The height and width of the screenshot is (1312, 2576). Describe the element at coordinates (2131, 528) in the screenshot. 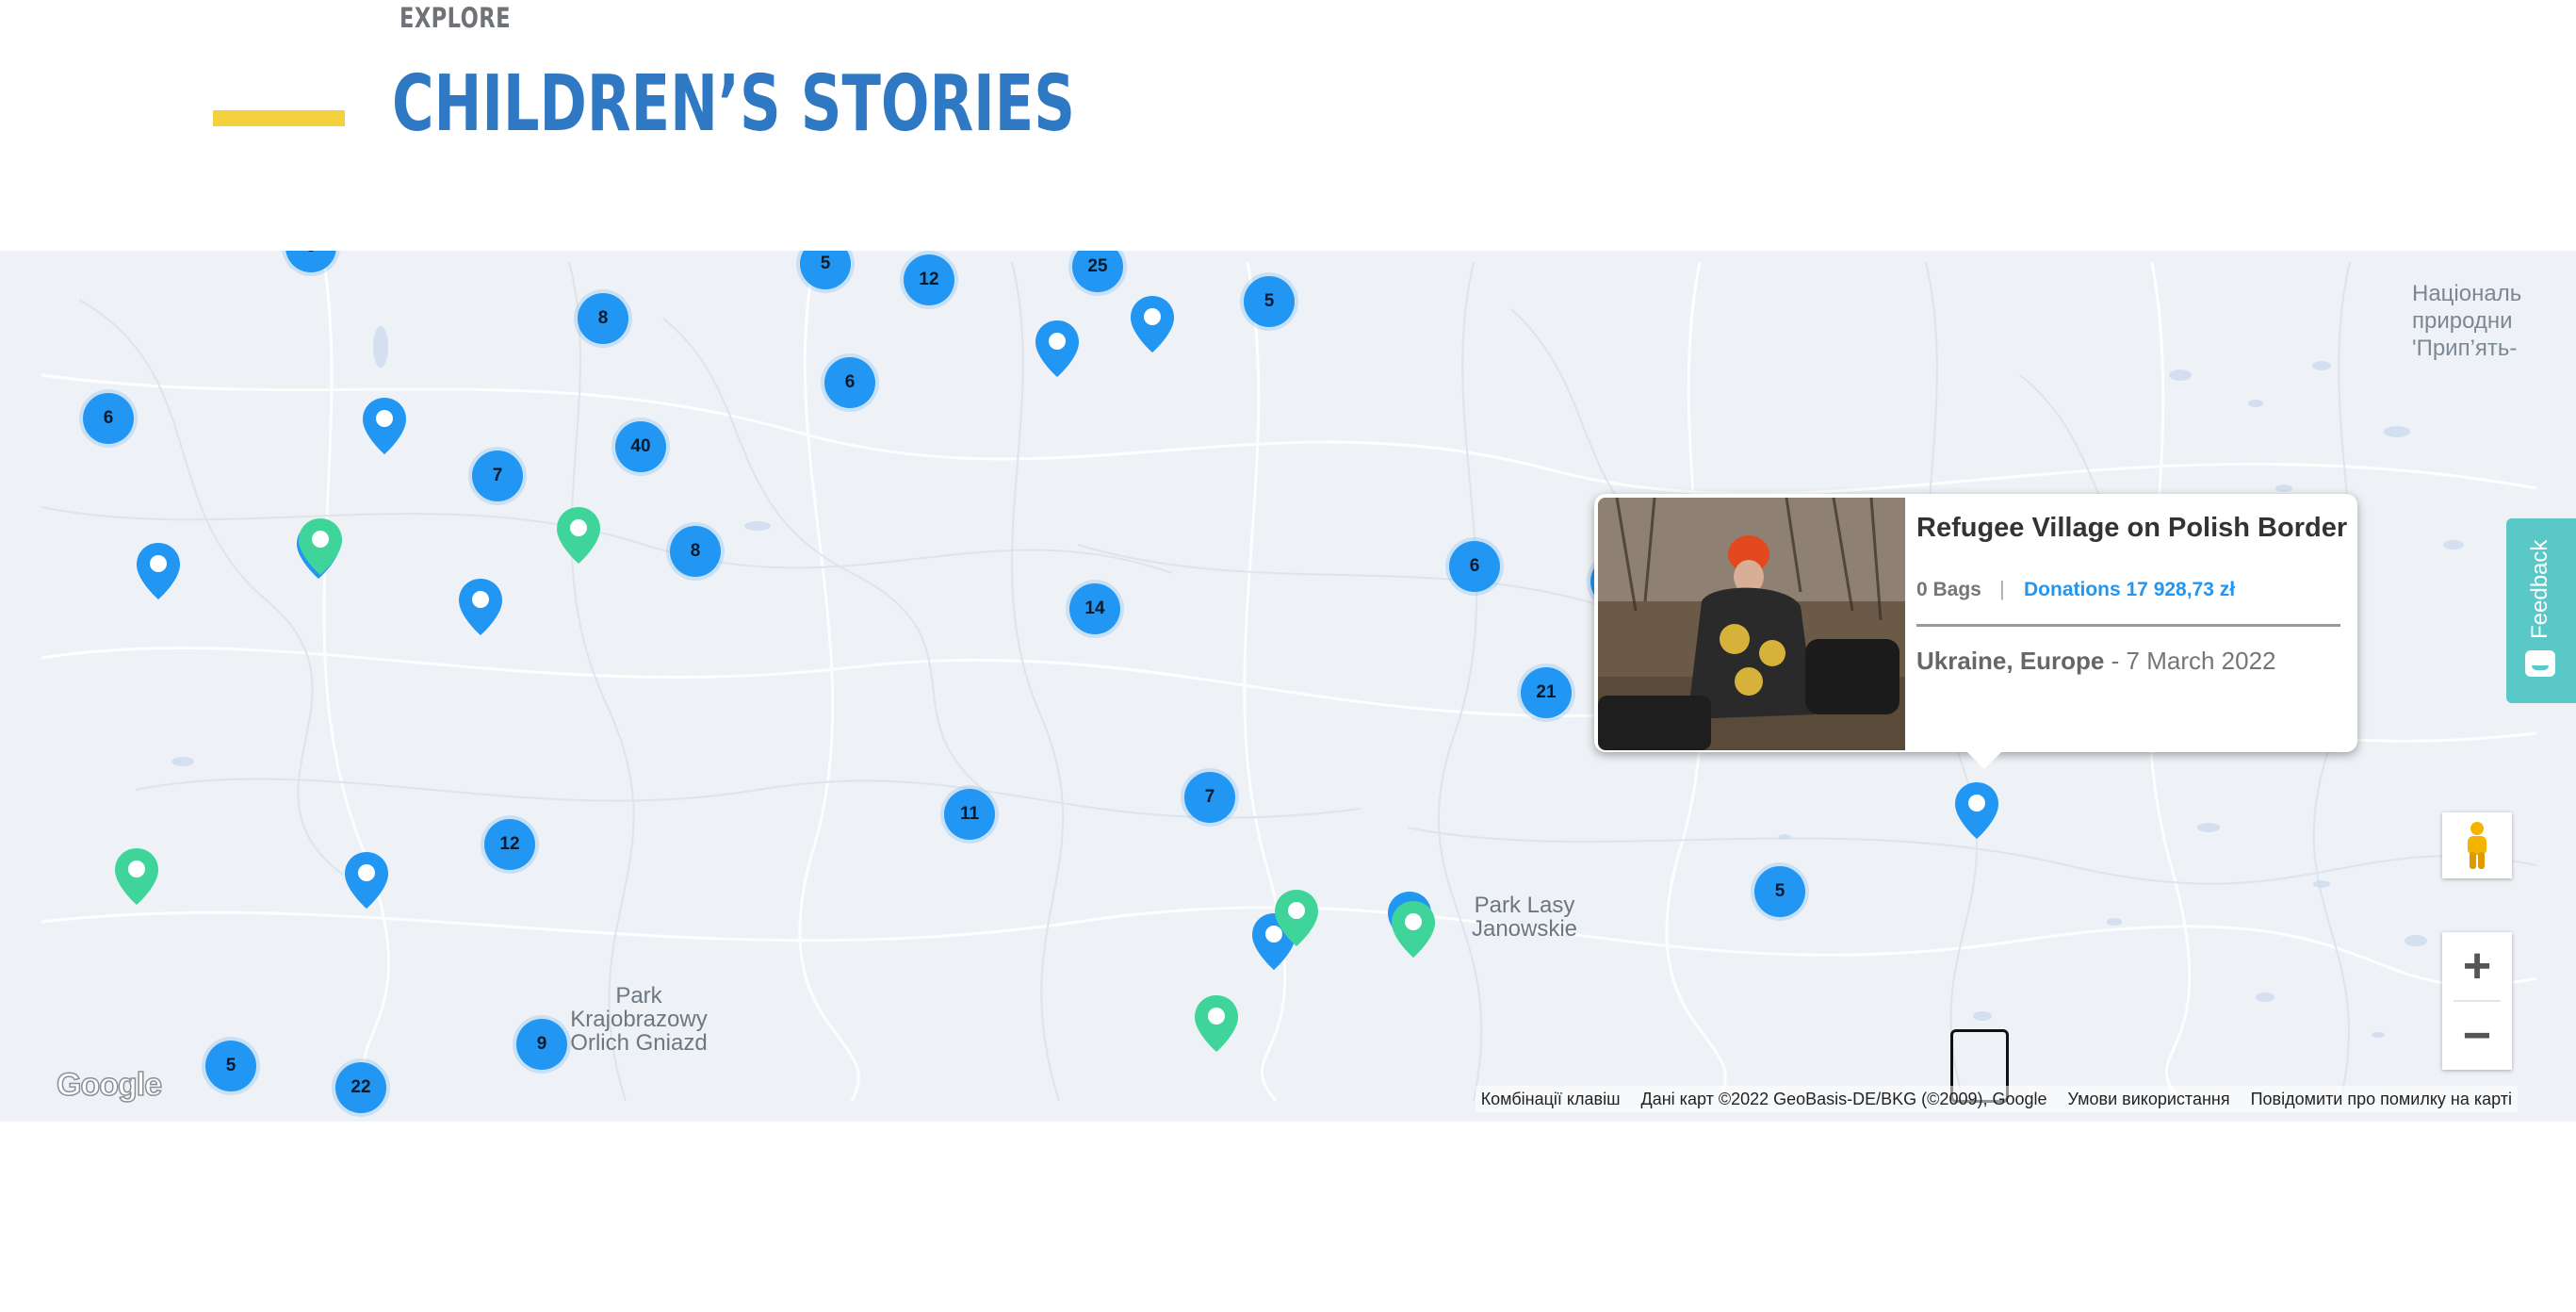

I see `story-title: Refugee Village on Polish Border` at that location.